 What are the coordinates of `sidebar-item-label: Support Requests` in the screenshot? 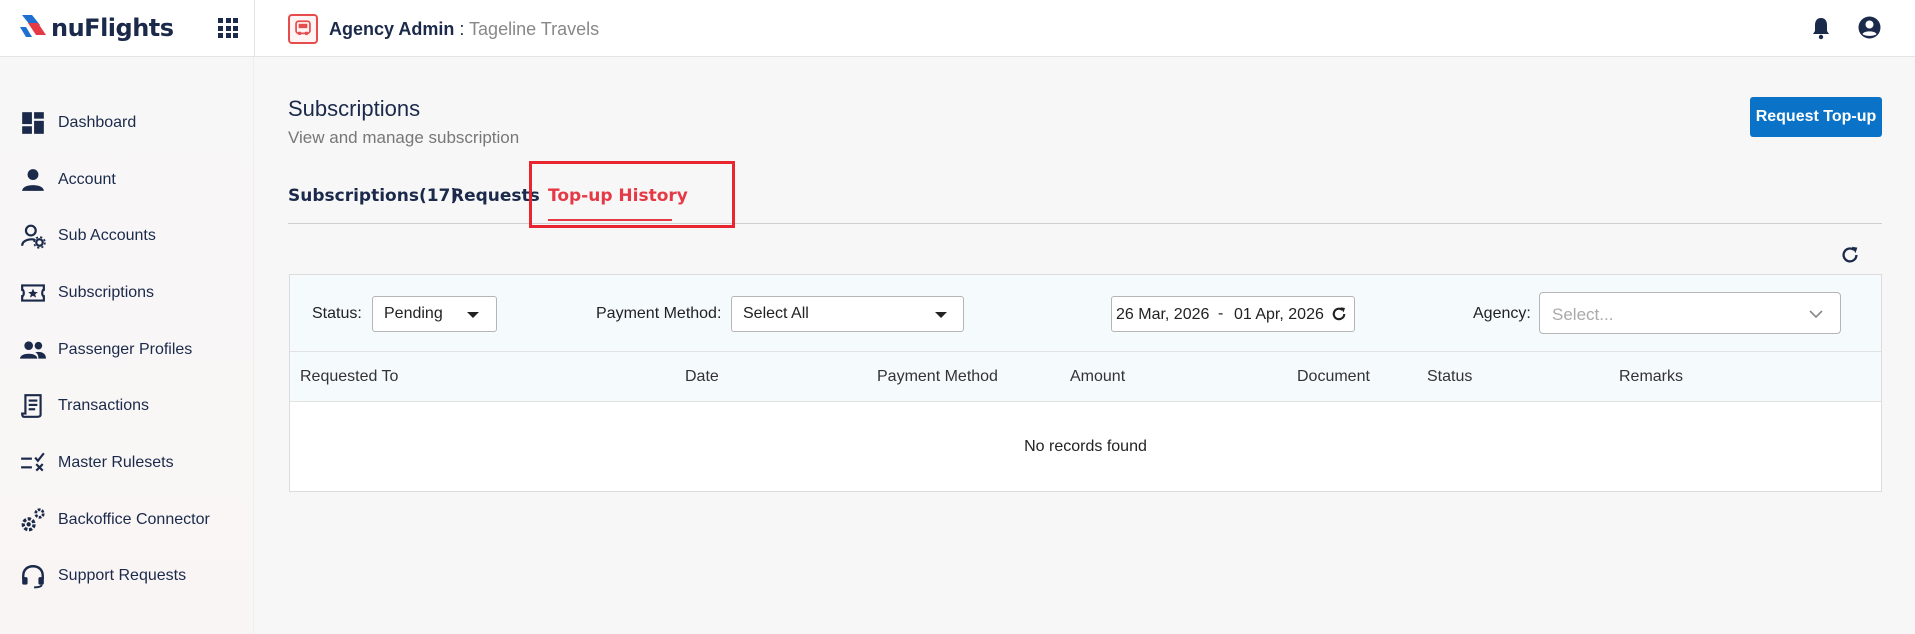 It's located at (122, 575).